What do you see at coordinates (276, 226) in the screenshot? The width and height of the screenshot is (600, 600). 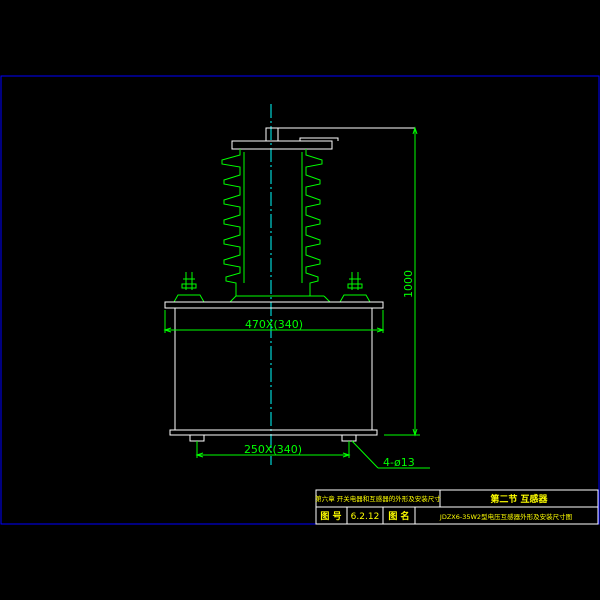 I see `insulator-sheds` at bounding box center [276, 226].